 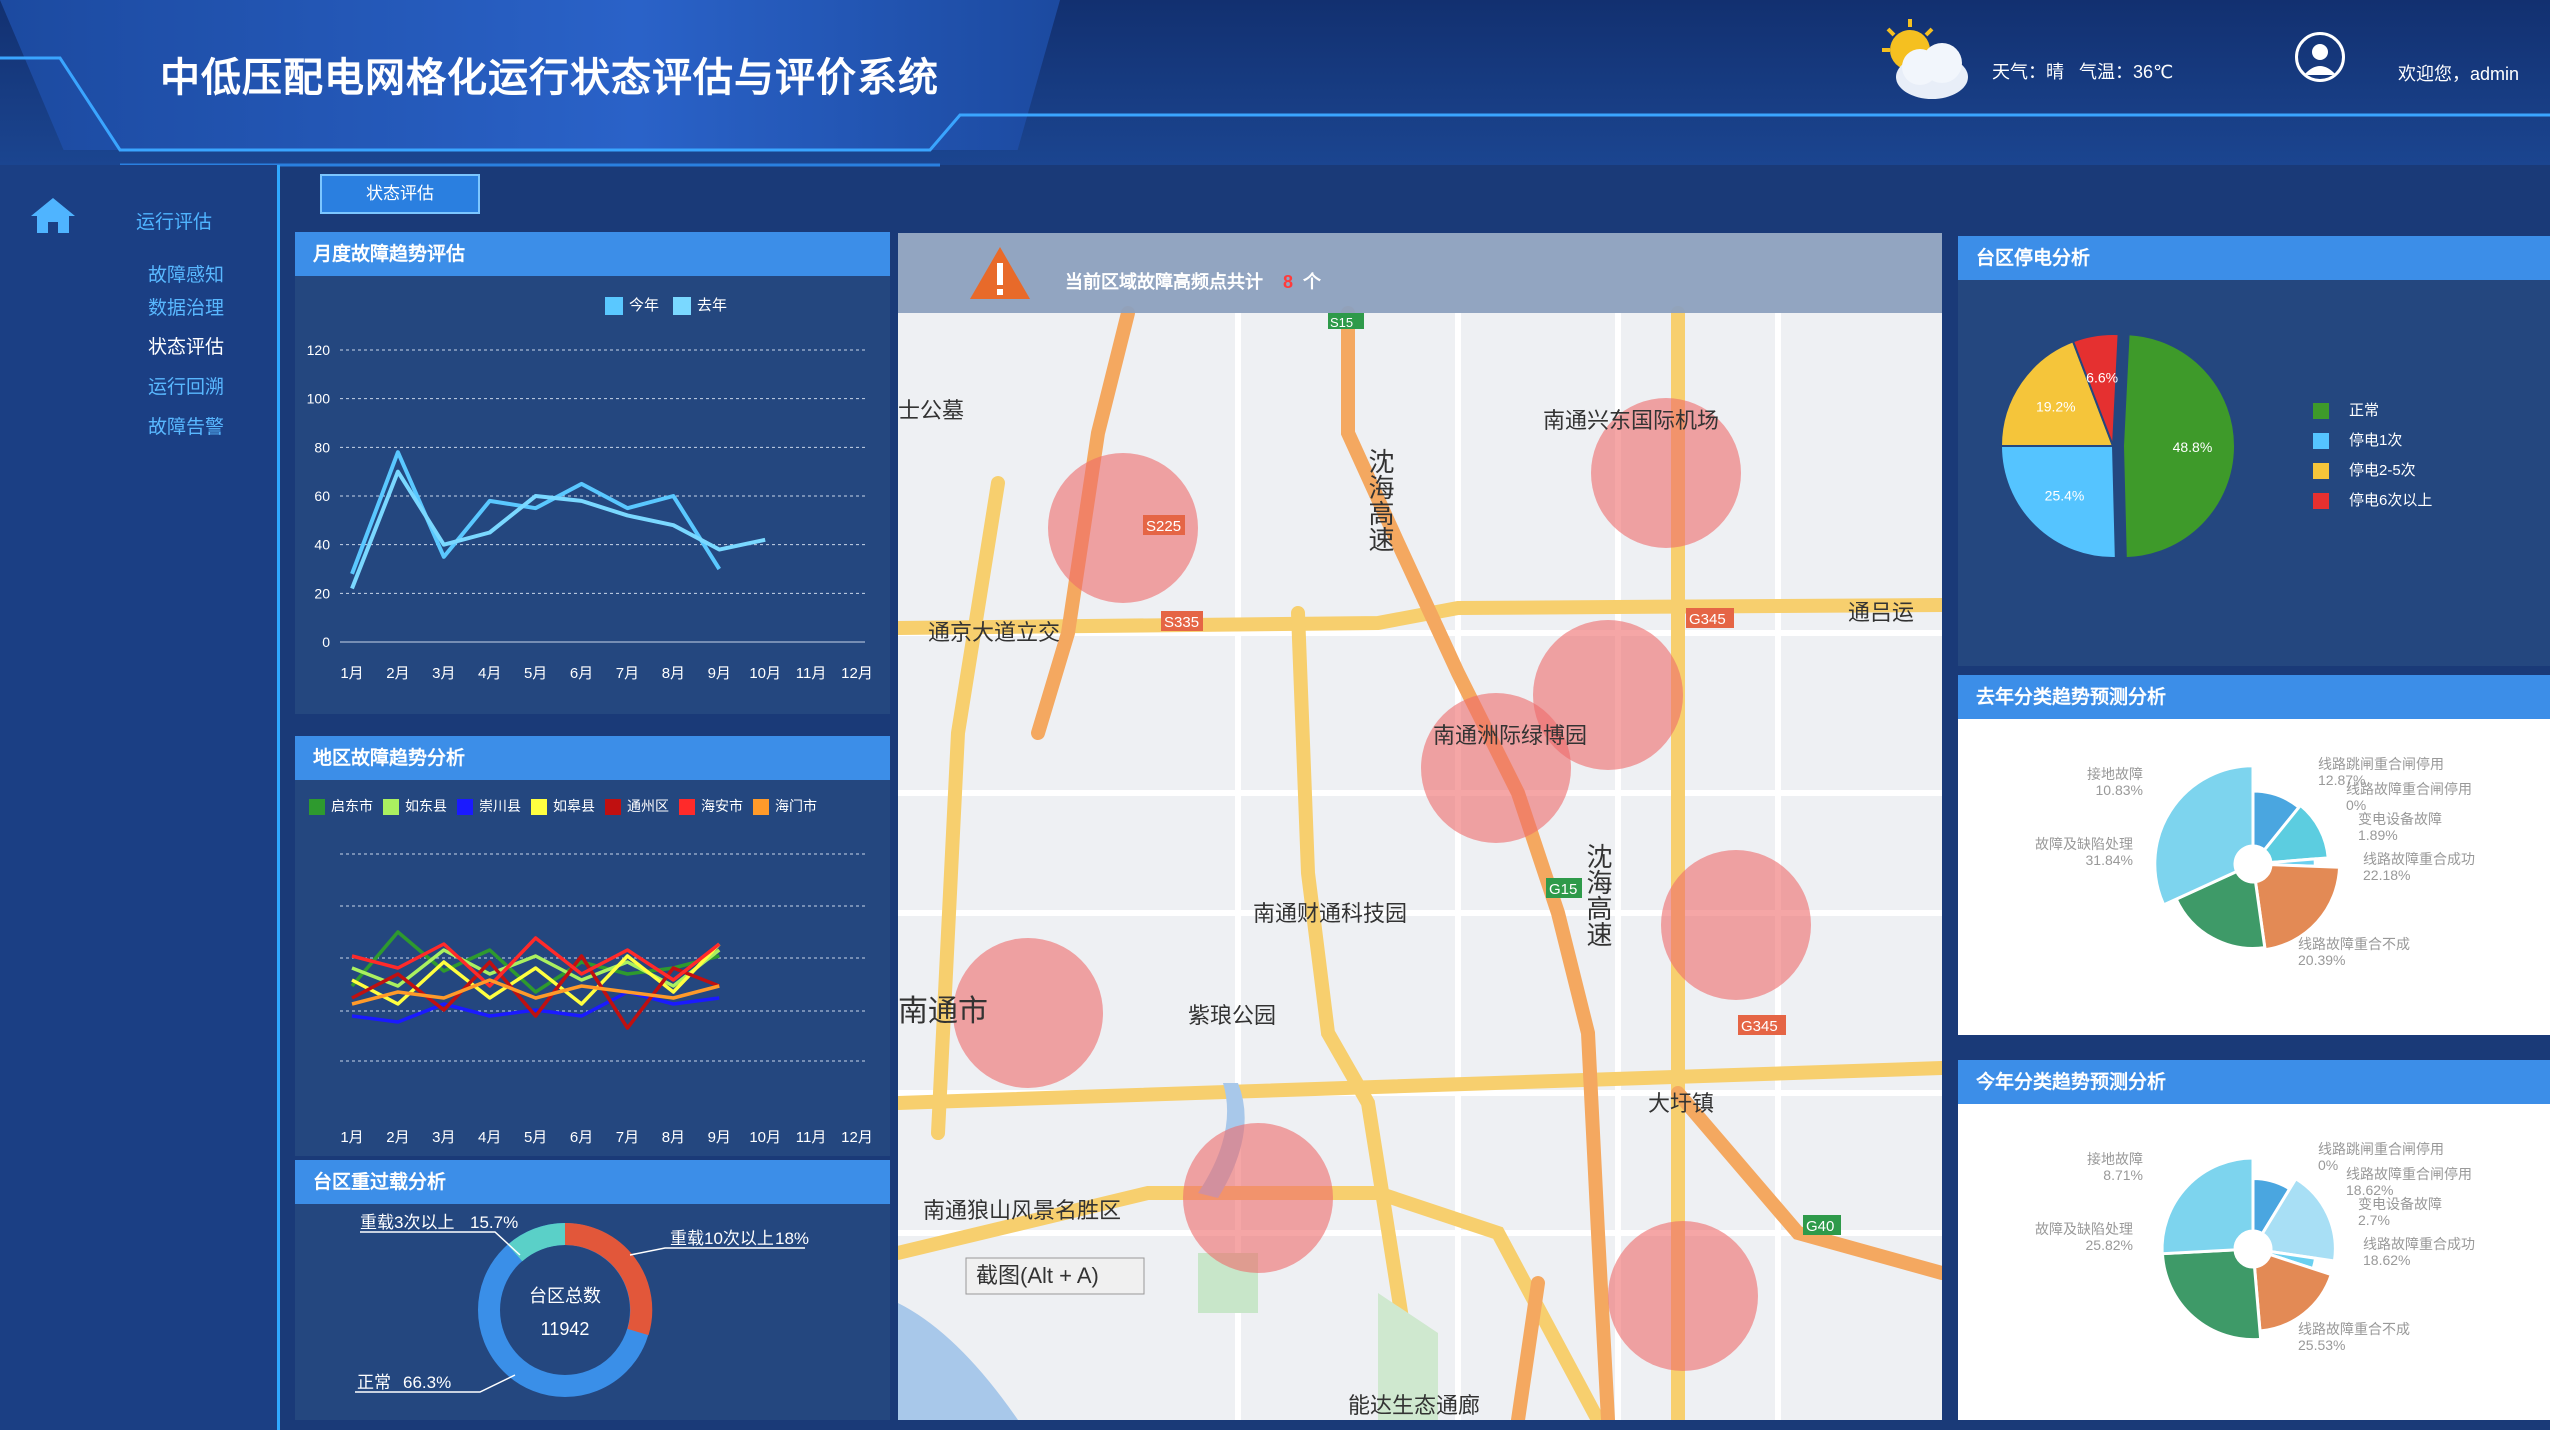 What do you see at coordinates (2115, 774) in the screenshot?
I see `category-label: 接地故障` at bounding box center [2115, 774].